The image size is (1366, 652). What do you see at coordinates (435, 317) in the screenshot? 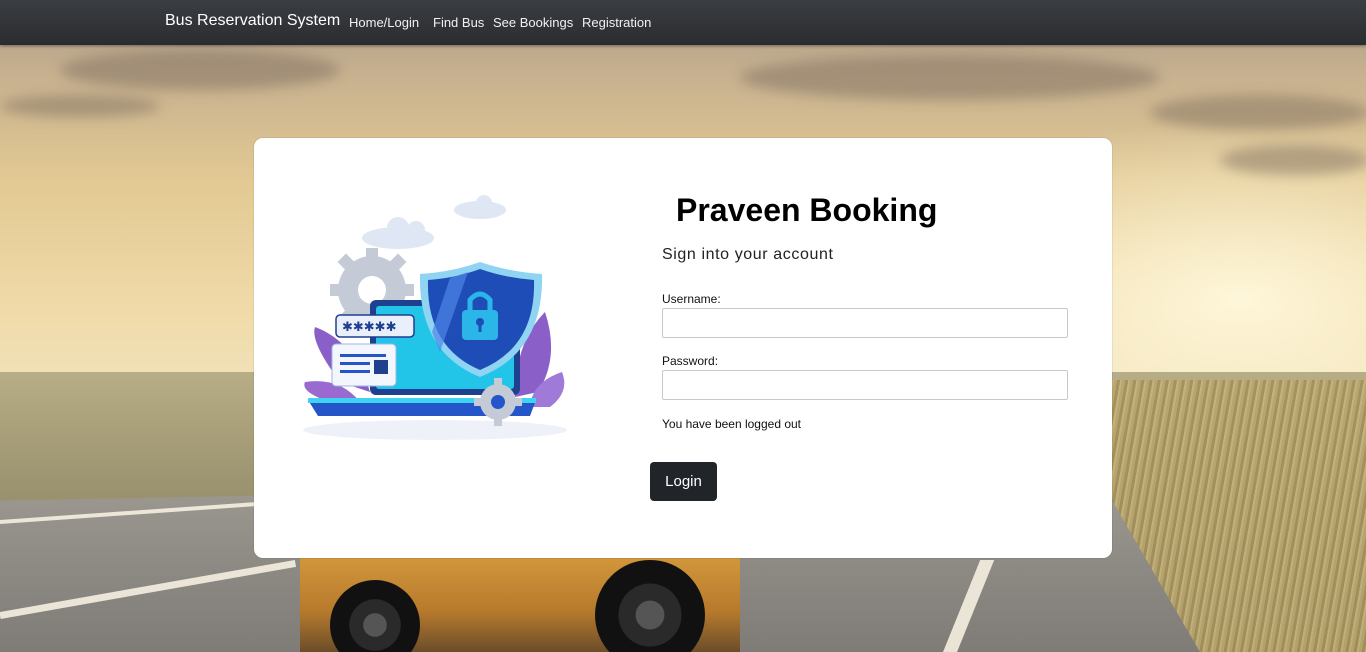
I see `security-laptop-illustration: ✱✱✱✱✱` at bounding box center [435, 317].